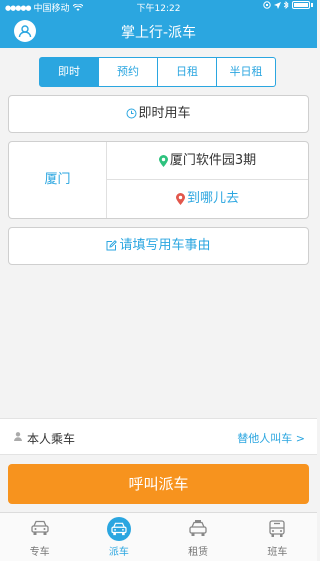 This screenshot has height=561, width=320. What do you see at coordinates (312, 5) in the screenshot?
I see `battery-tip` at bounding box center [312, 5].